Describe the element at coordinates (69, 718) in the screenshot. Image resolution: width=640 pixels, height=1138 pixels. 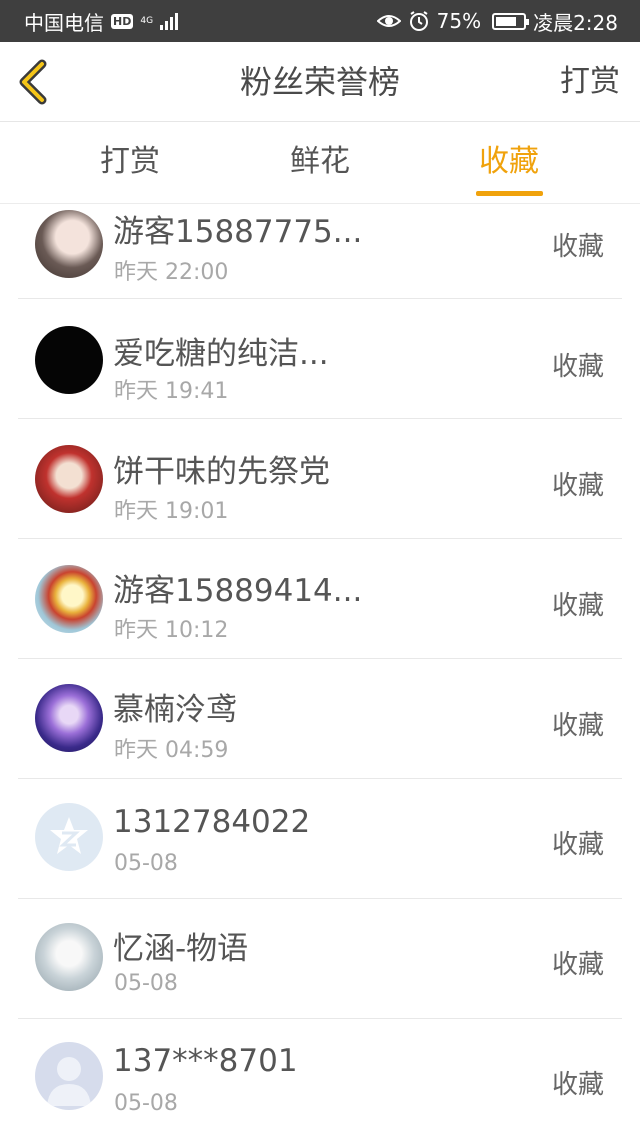
I see `purple-anime-avatar` at that location.